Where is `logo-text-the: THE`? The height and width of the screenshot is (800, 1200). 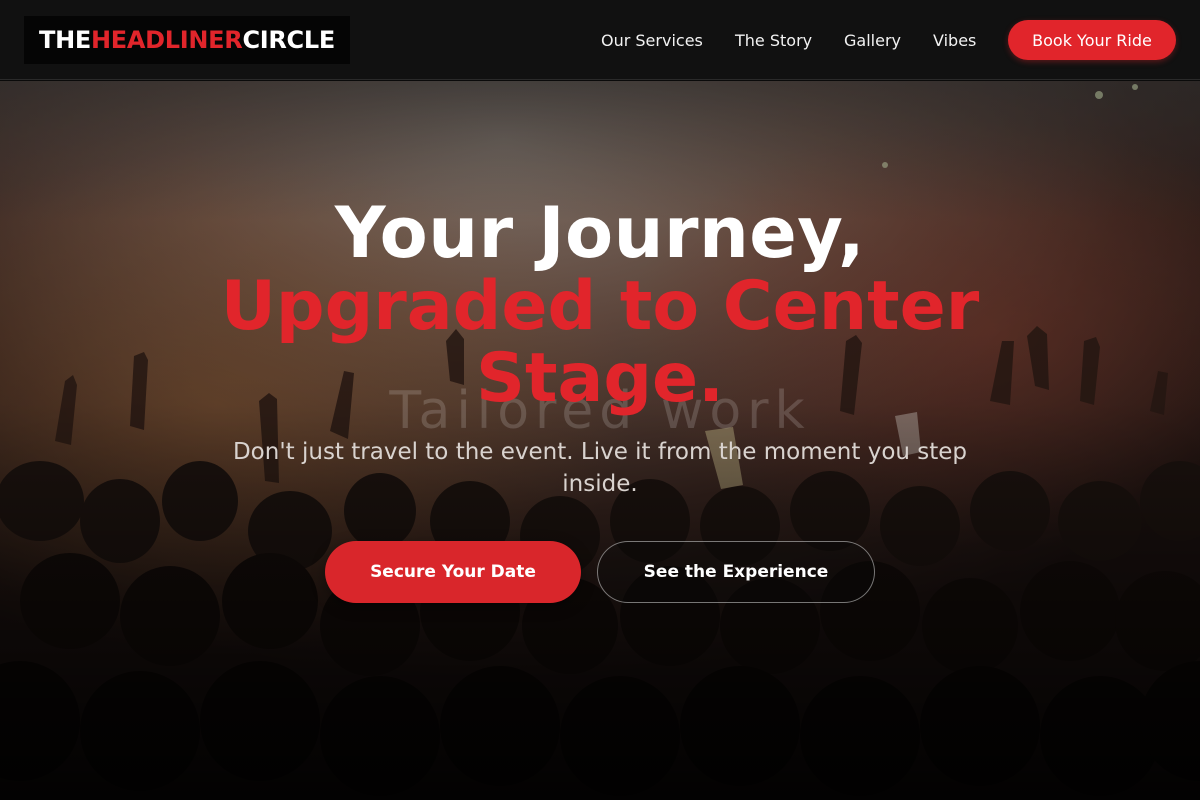
logo-text-the: THE is located at coordinates (65, 40).